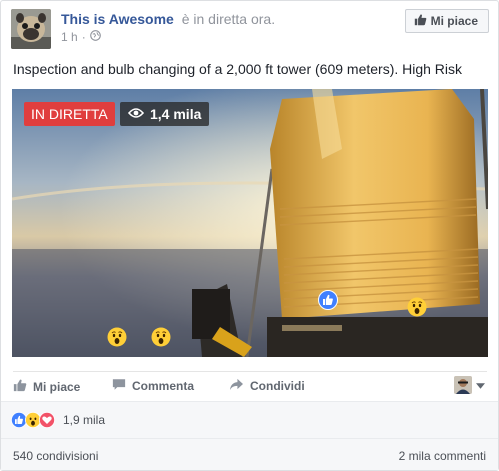  I want to click on like-page-button: Mi piace, so click(446, 21).